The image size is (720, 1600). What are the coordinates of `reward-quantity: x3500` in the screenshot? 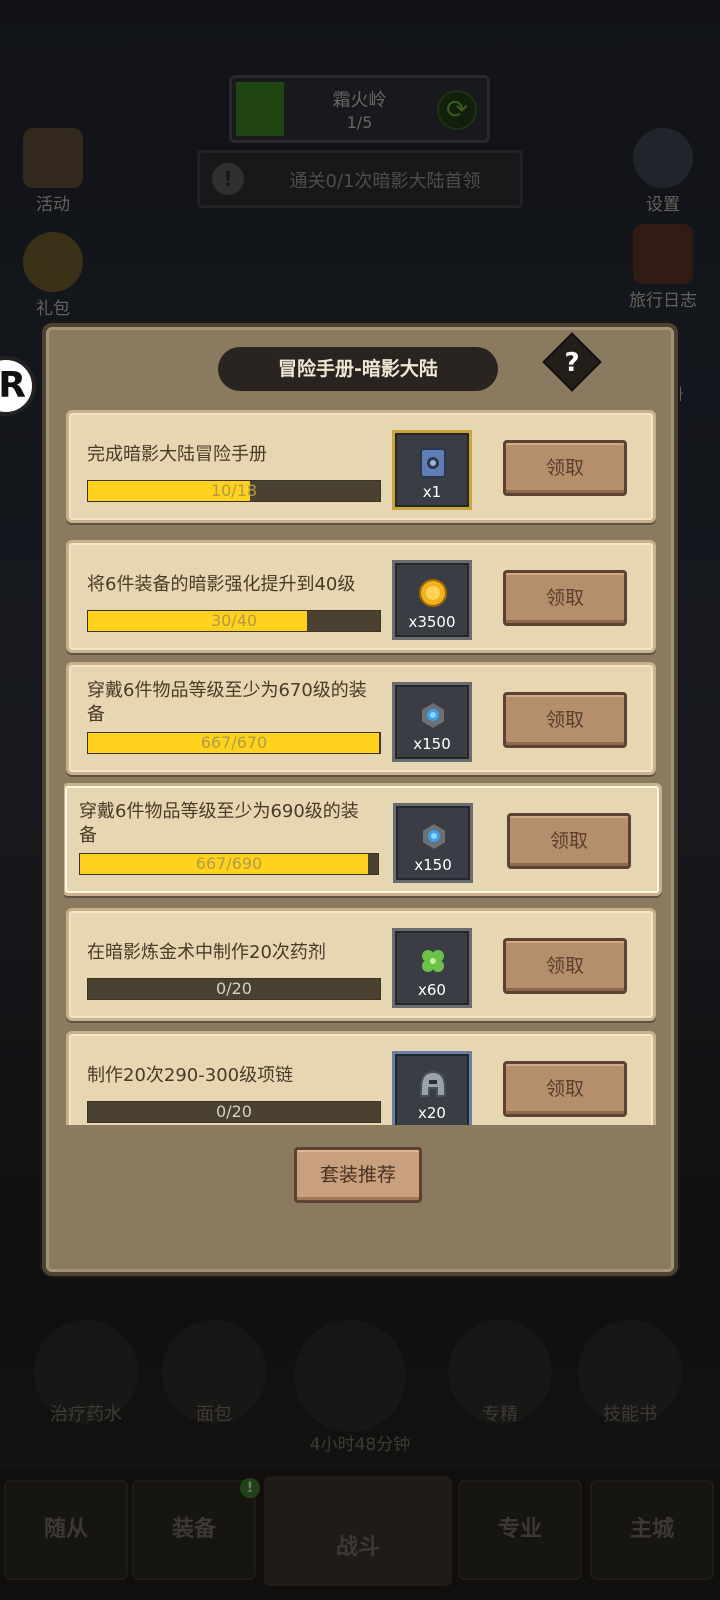 It's located at (432, 622).